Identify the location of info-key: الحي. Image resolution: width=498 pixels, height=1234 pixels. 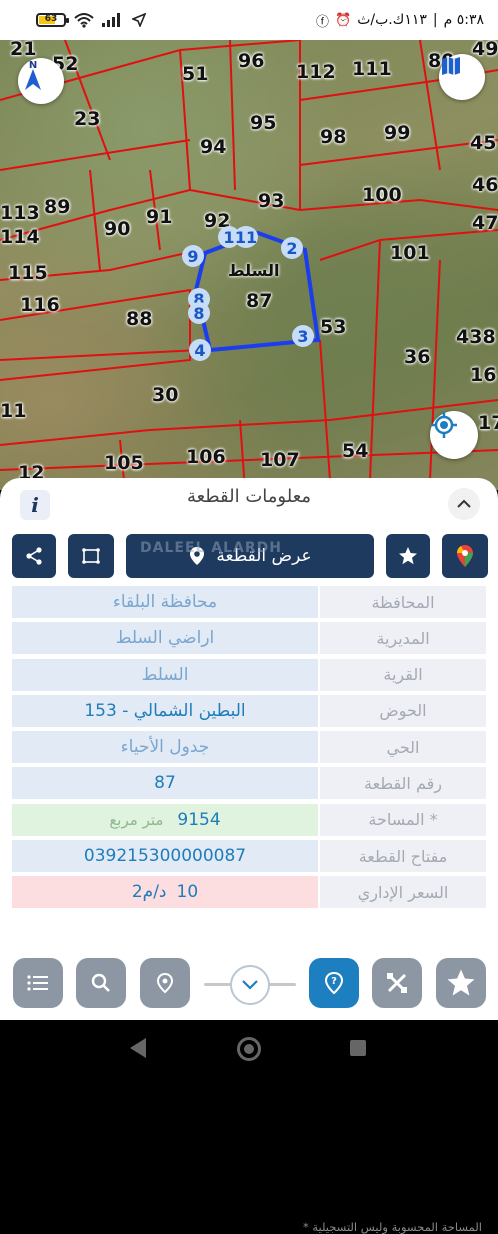
(403, 747).